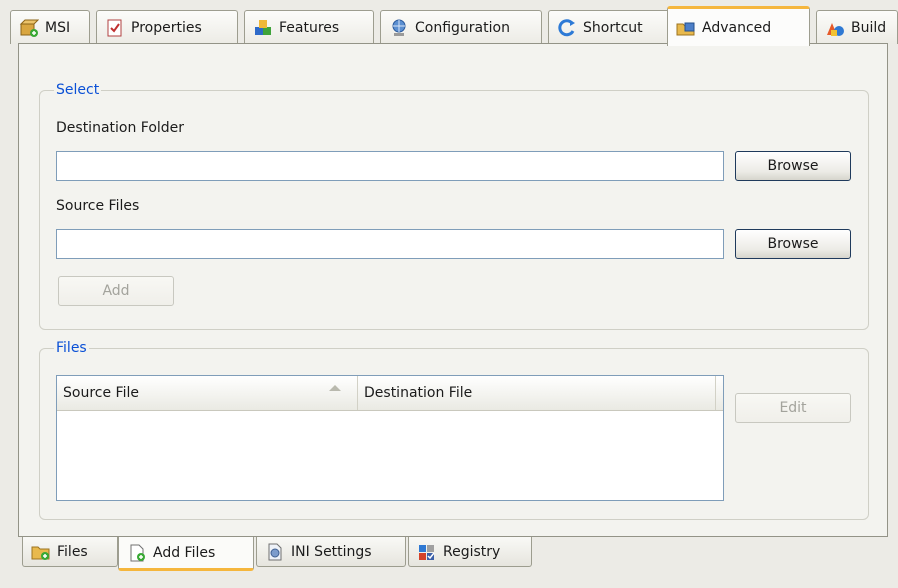  Describe the element at coordinates (869, 27) in the screenshot. I see `tab-label: Build` at that location.